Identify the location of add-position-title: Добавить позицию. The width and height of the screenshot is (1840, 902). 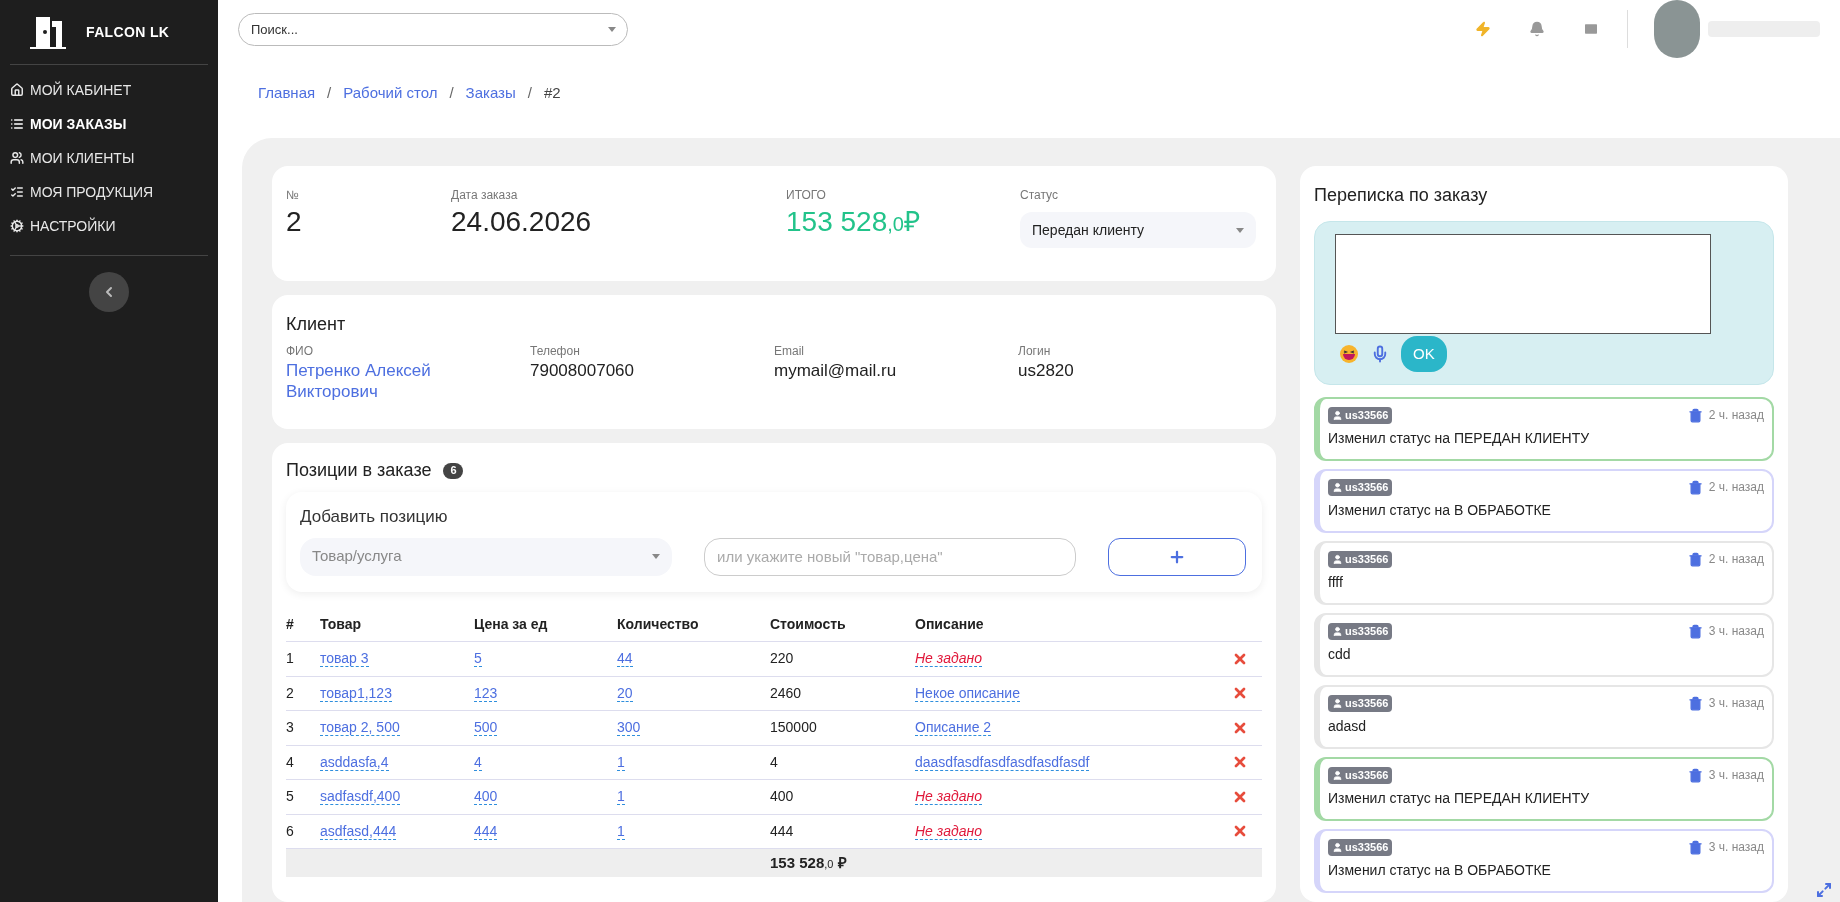
(374, 517).